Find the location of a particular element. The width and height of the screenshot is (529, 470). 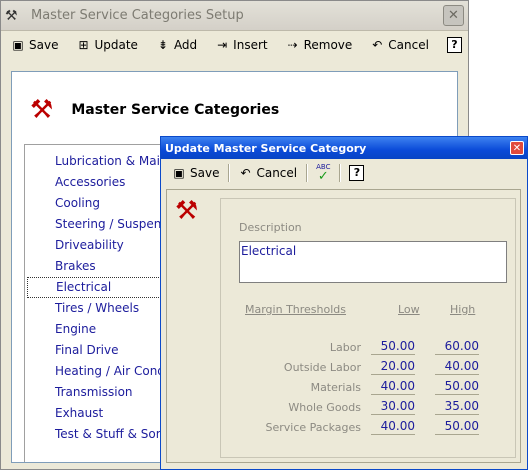

materials-low-field: 40.00 is located at coordinates (393, 387).